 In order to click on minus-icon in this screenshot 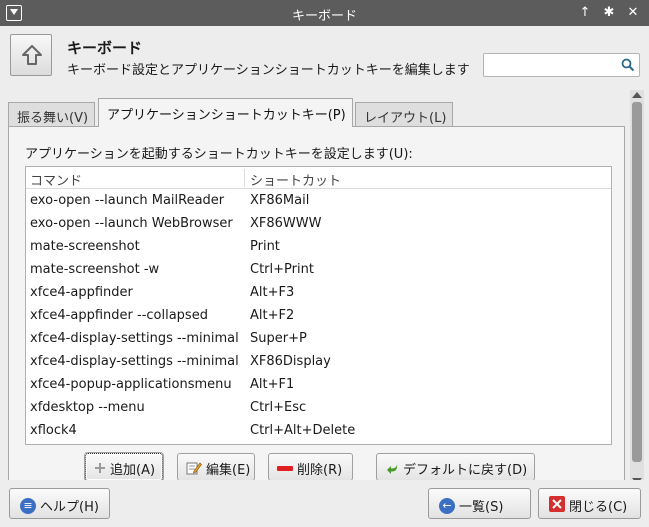, I will do `click(285, 469)`.